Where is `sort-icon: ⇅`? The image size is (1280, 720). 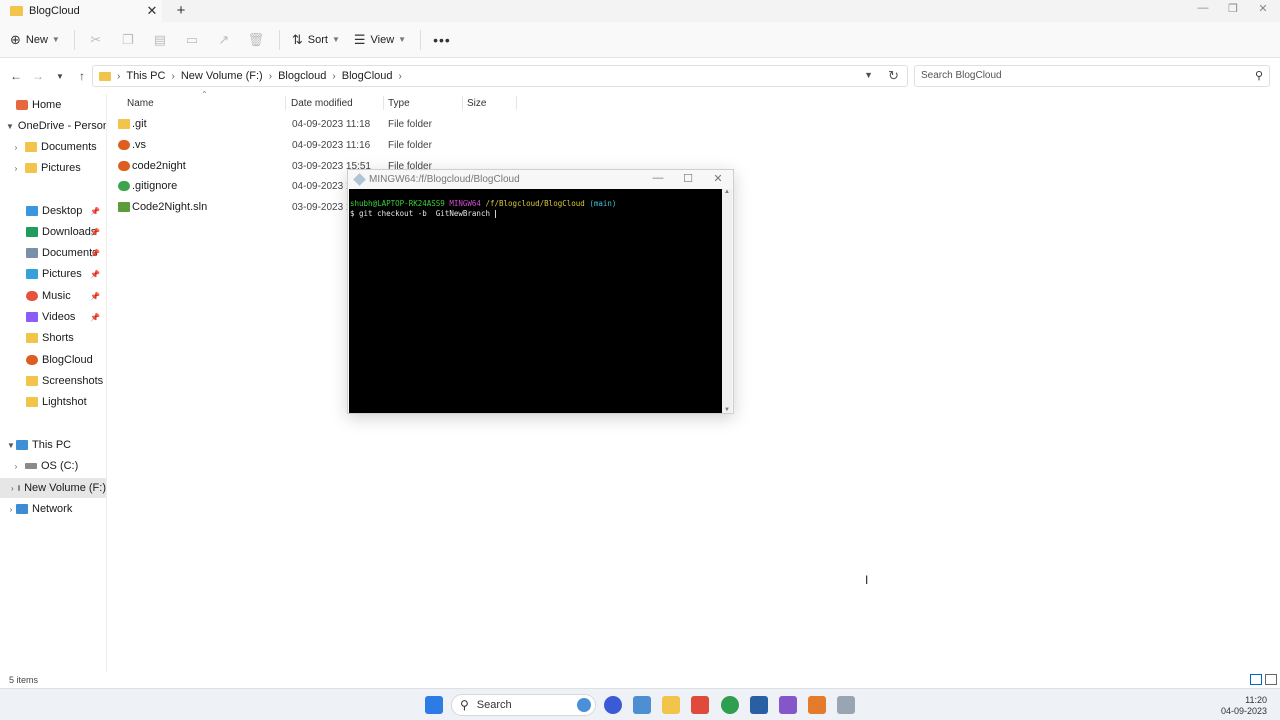
sort-icon: ⇅ is located at coordinates (297, 39).